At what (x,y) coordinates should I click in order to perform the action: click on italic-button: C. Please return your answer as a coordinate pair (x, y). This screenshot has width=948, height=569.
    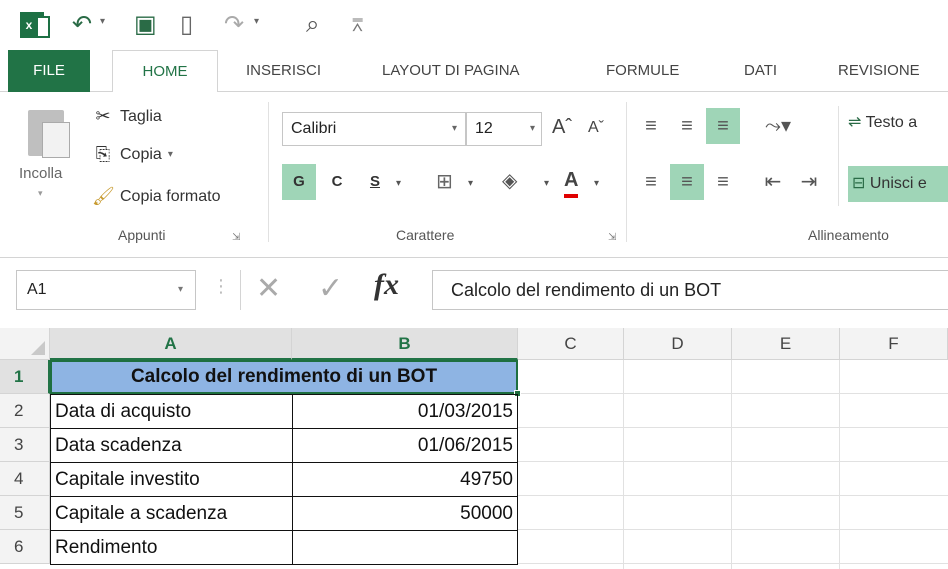
    Looking at the image, I should click on (337, 182).